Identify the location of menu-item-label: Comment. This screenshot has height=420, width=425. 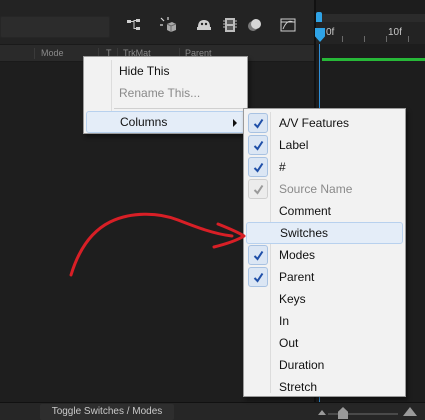
(305, 211).